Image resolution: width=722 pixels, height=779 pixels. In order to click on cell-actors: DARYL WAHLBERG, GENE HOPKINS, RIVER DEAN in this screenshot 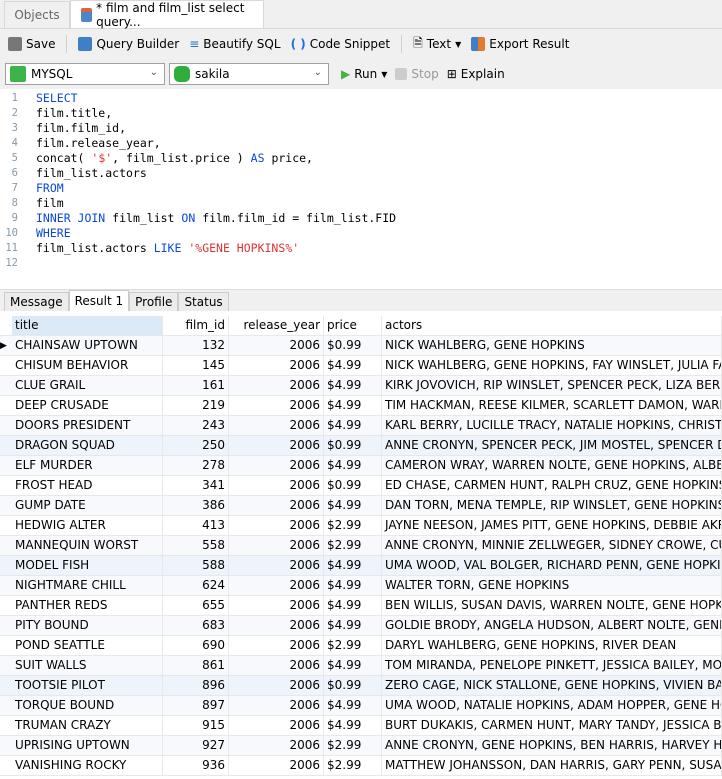, I will do `click(552, 645)`.